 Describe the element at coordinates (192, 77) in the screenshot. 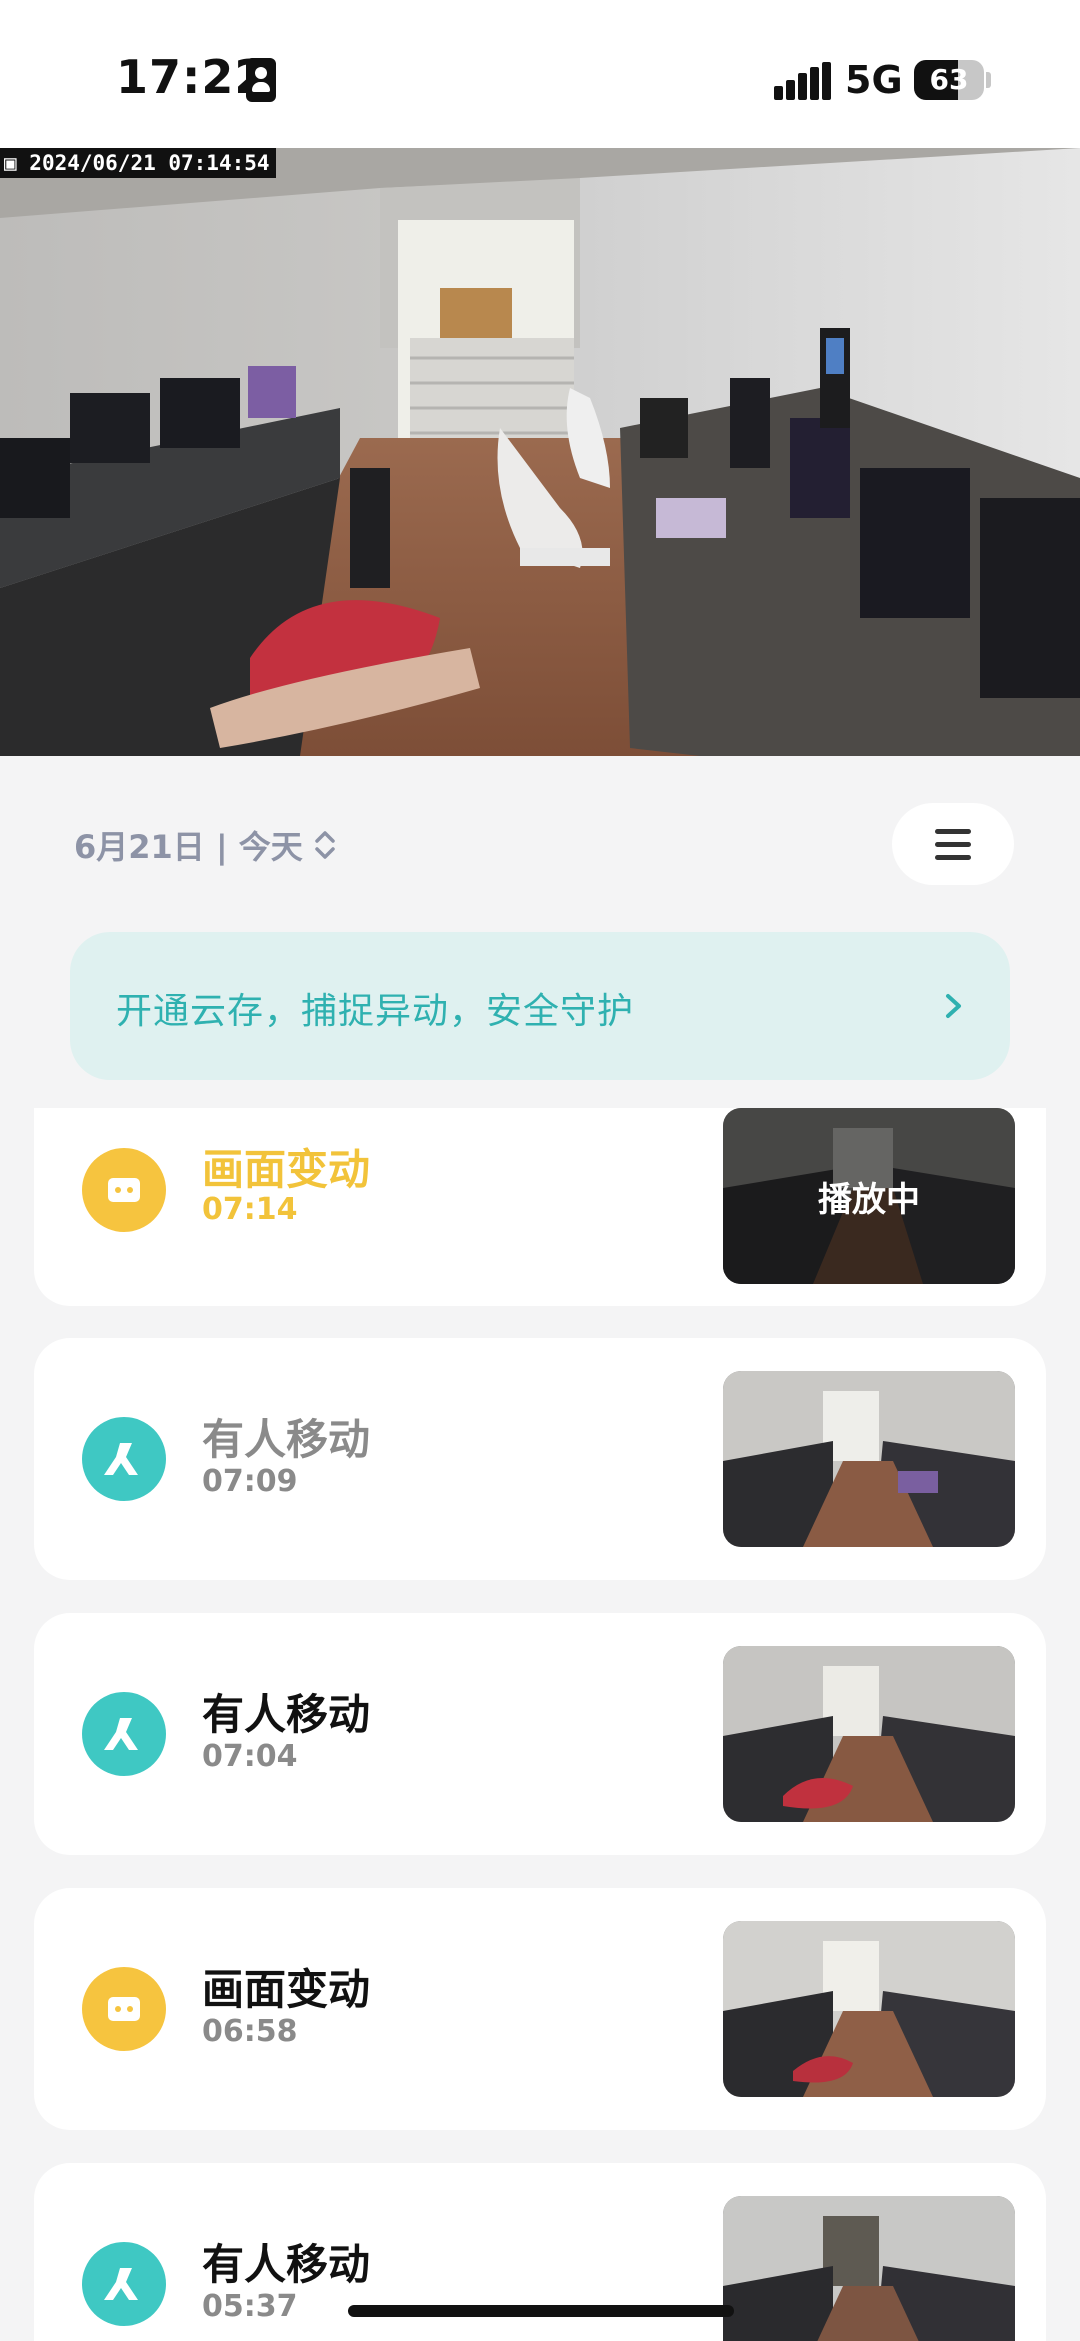

I see `clock: 17:22` at that location.